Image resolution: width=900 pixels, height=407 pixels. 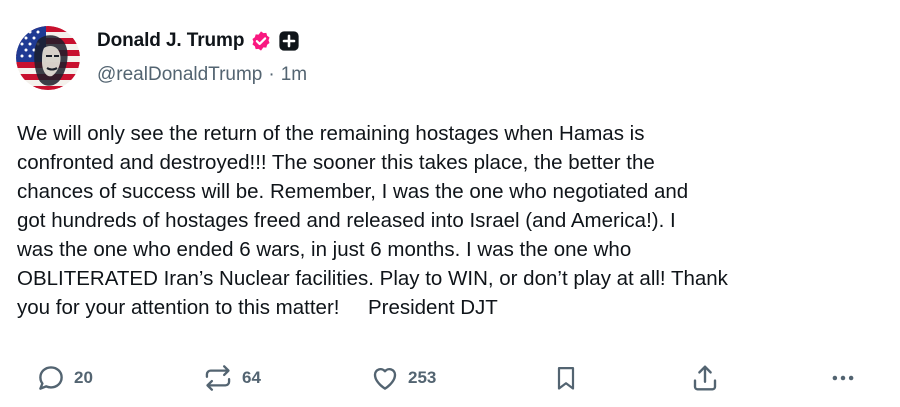 I want to click on share-icon, so click(x=705, y=378).